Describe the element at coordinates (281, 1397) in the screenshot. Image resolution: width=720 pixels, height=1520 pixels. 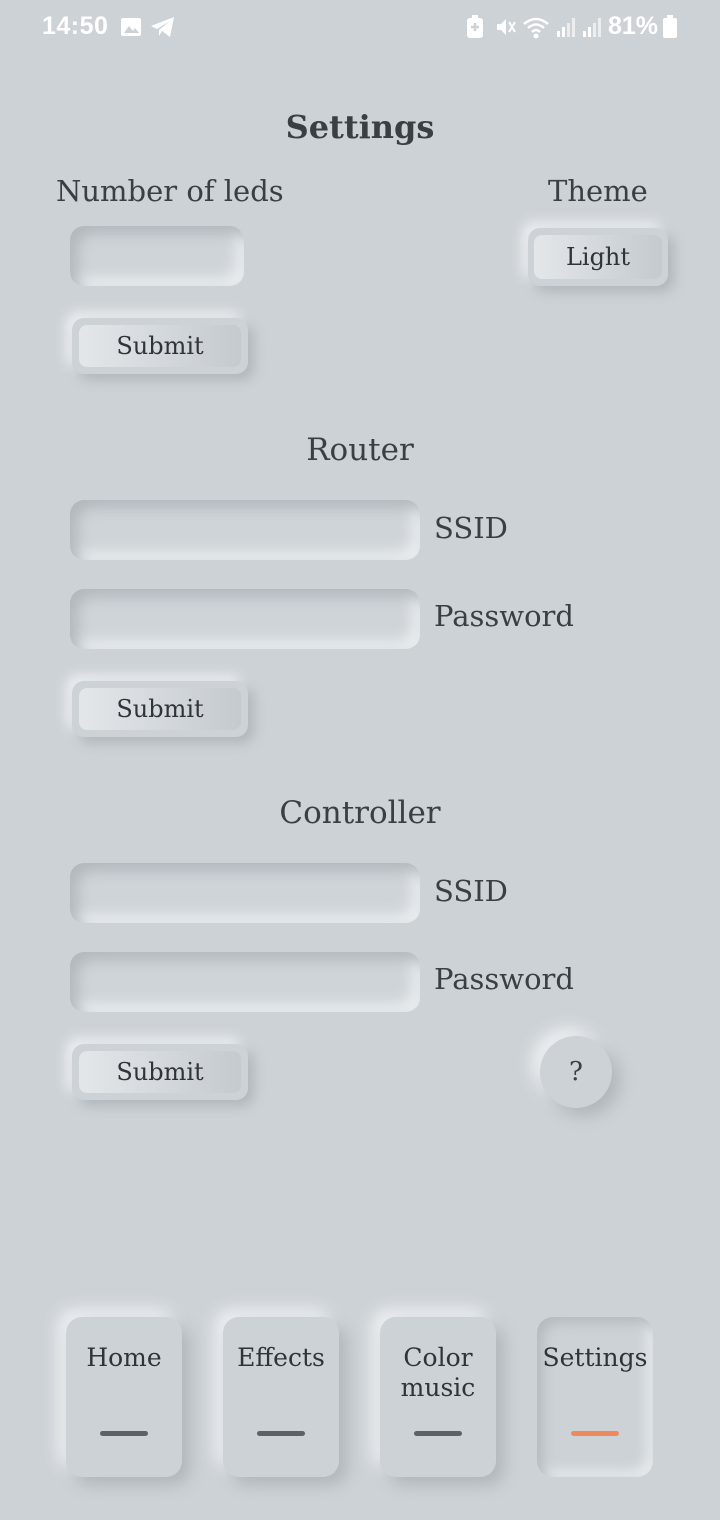
I see `nav-effects-button: Effects` at that location.